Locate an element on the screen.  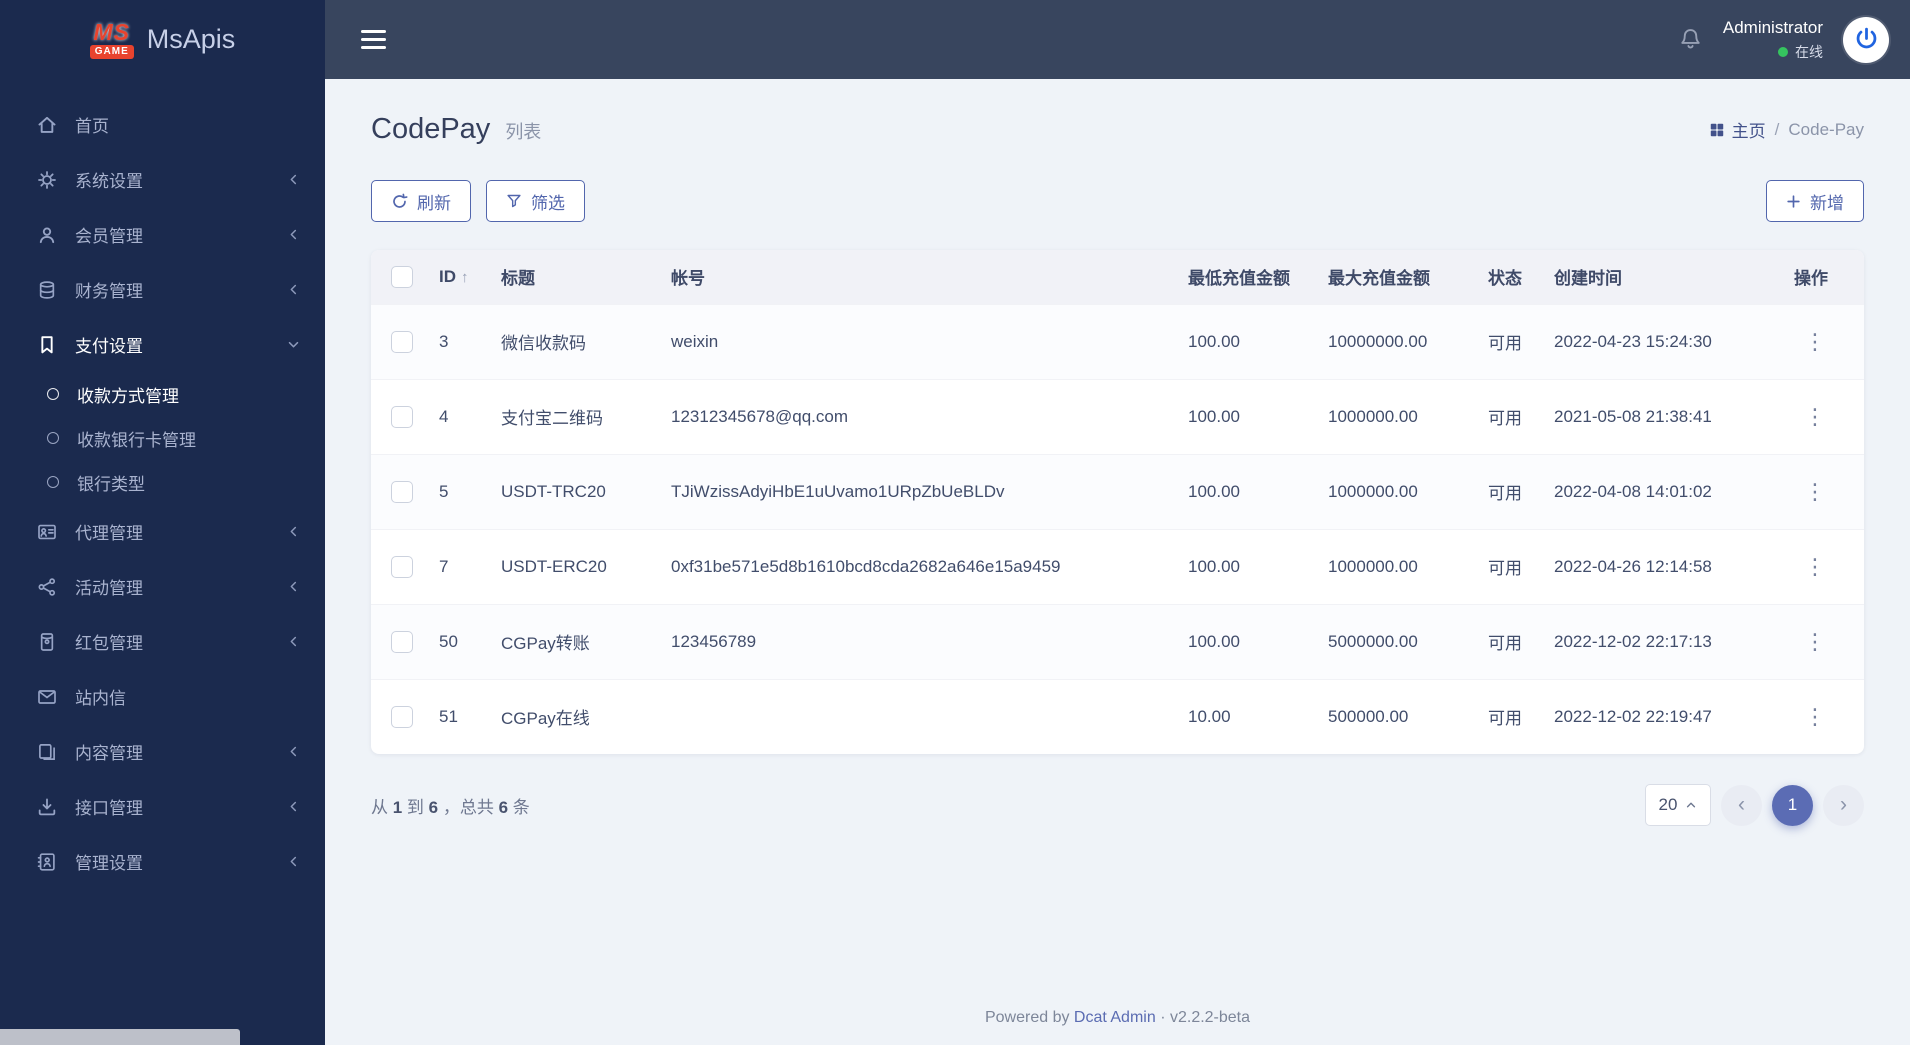
cell-title: CGPay在线 is located at coordinates (576, 716).